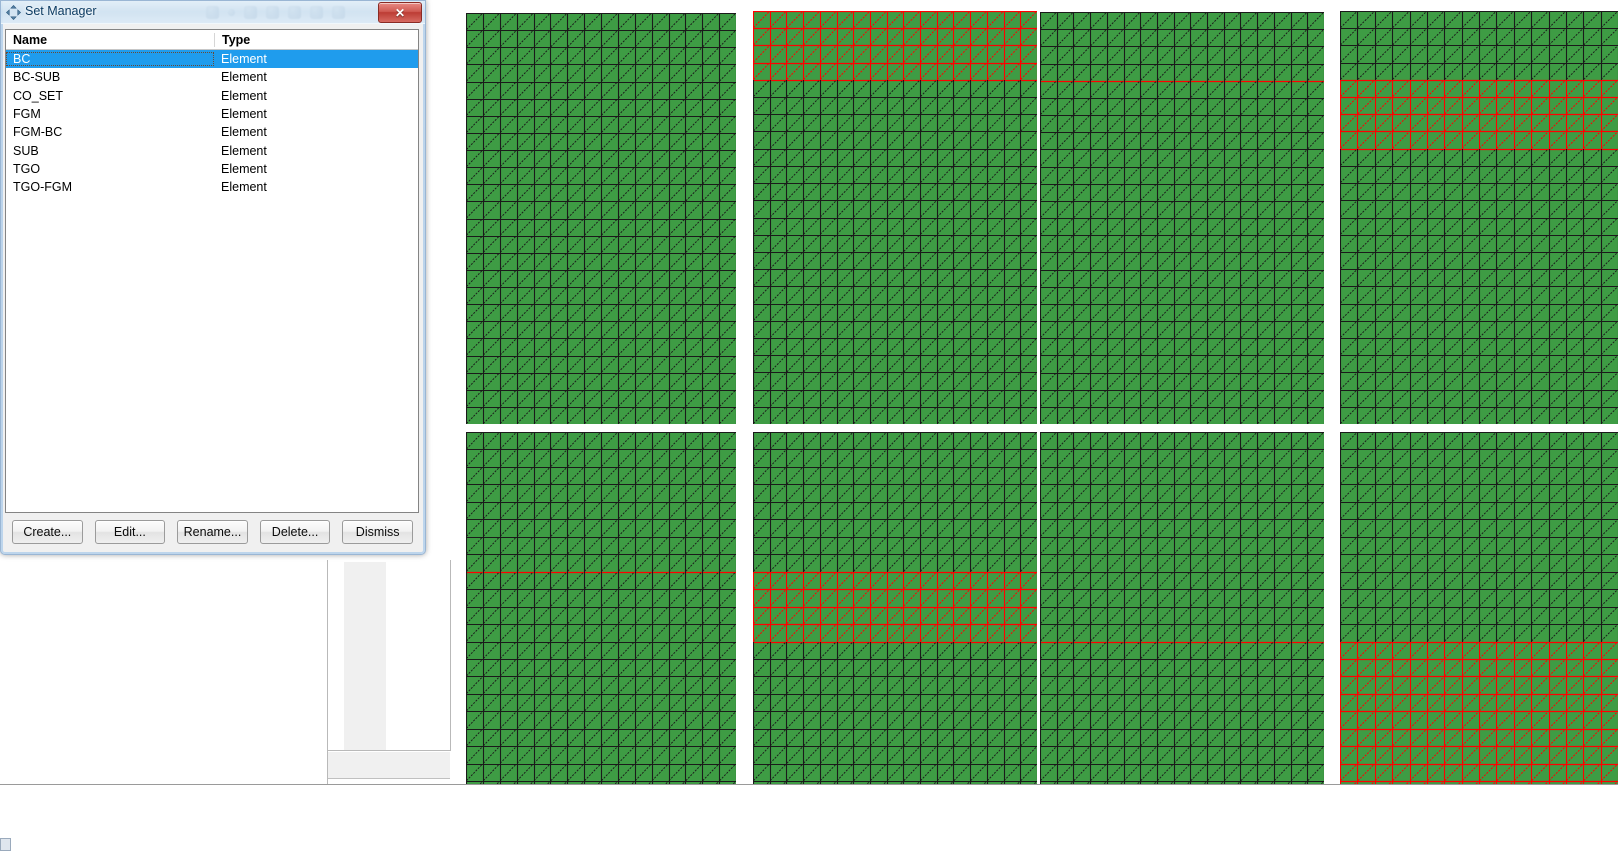 The height and width of the screenshot is (851, 1618). I want to click on table-row: TGO-FGM Element, so click(212, 187).